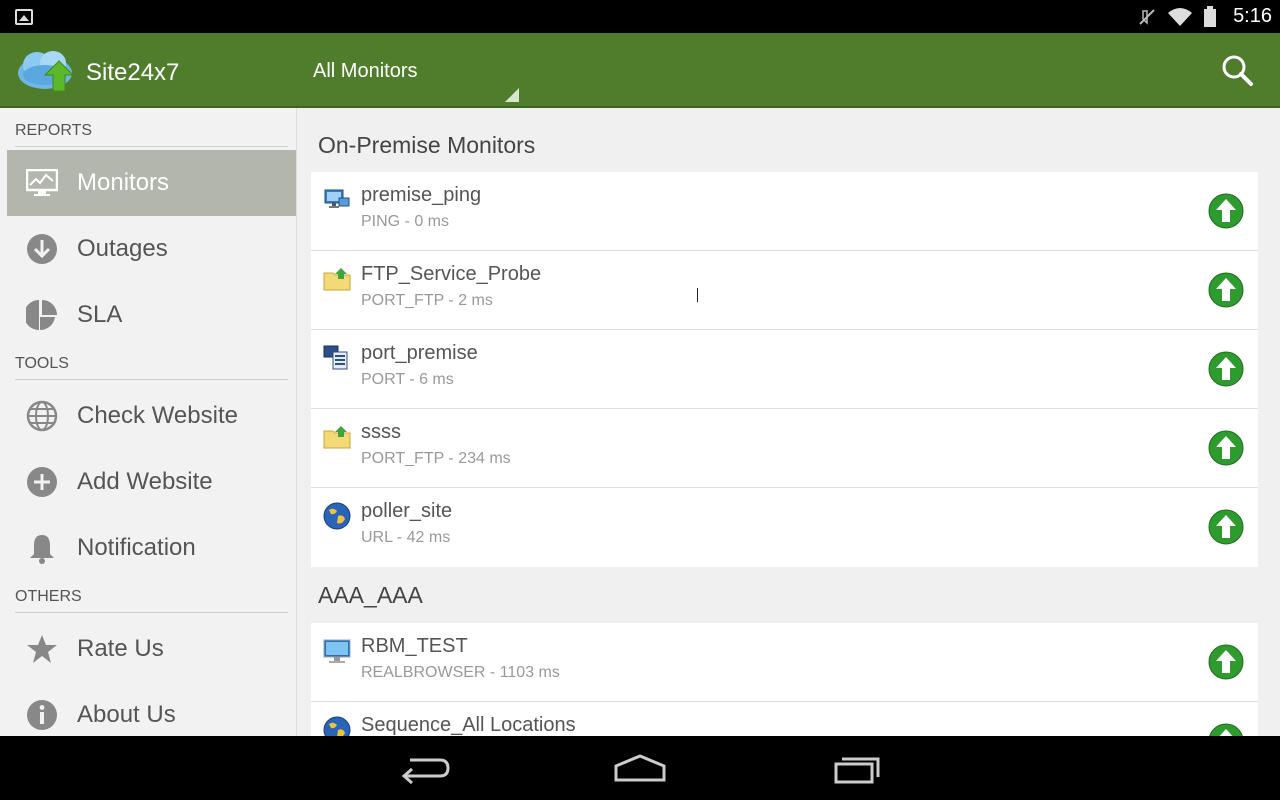 The width and height of the screenshot is (1280, 800). Describe the element at coordinates (784, 211) in the screenshot. I see `monitor-row-premise-ping: premise_ping PING - 0 ms` at that location.